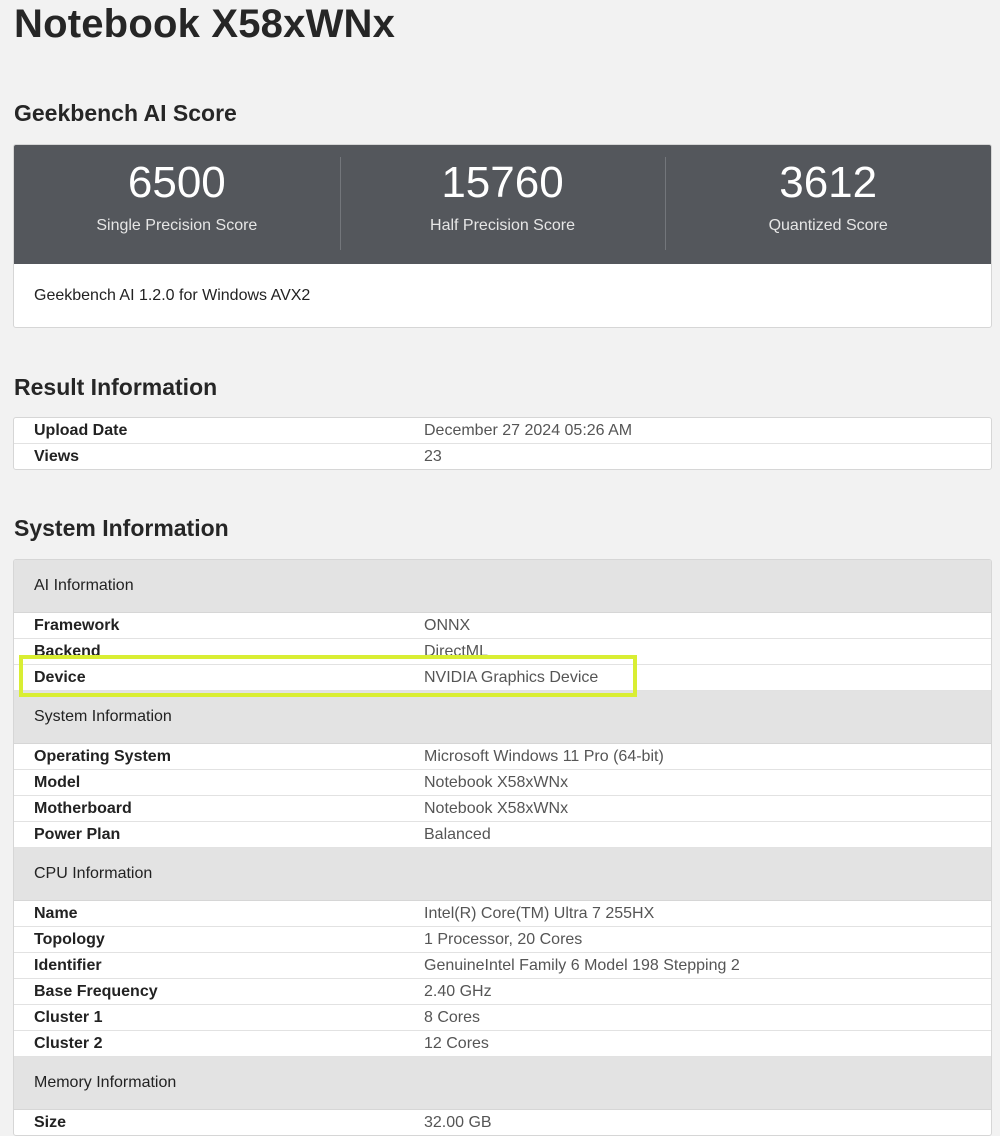  I want to click on group-header-memory: Memory Information, so click(502, 1083).